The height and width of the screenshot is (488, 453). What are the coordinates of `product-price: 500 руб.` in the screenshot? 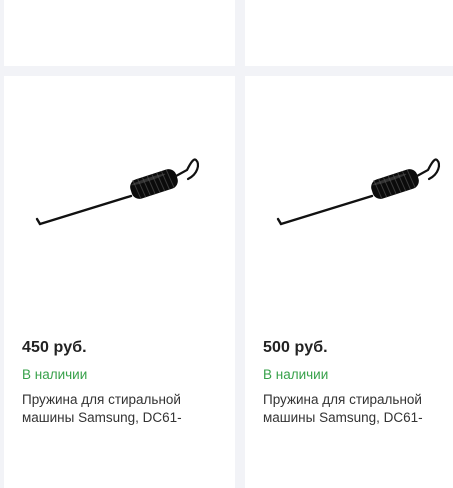 It's located at (295, 347).